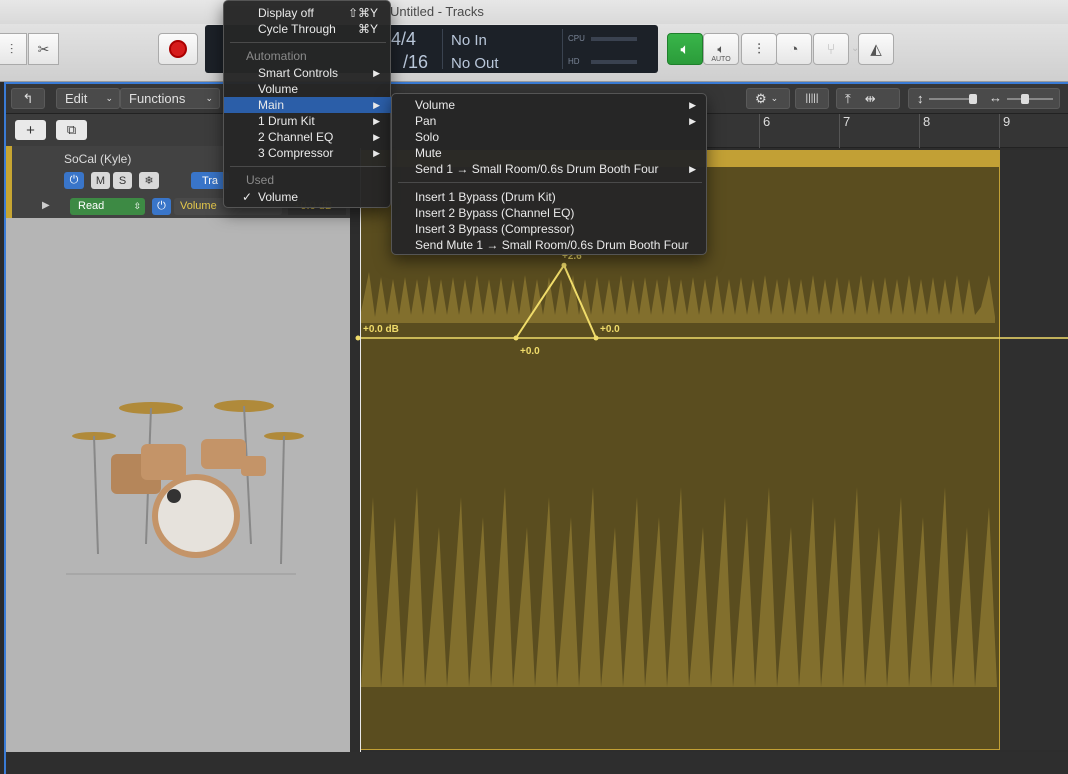 This screenshot has height=774, width=1068. Describe the element at coordinates (550, 213) in the screenshot. I see `submenu-item-insert2-bypass: Insert 2 Bypass (Channel EQ)` at that location.